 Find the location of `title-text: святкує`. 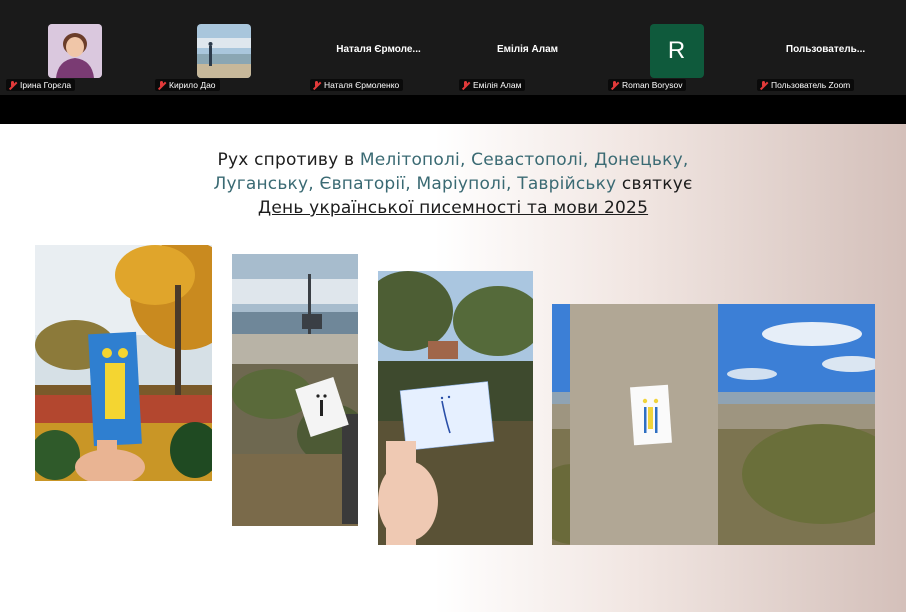

title-text: святкує is located at coordinates (654, 184).